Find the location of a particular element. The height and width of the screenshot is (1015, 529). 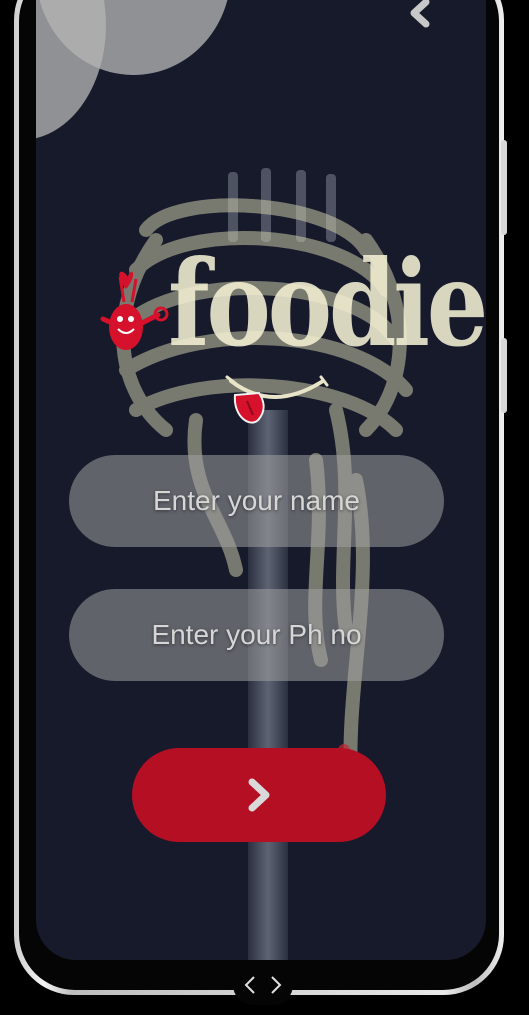

chef-mascot-icon is located at coordinates (134, 310).